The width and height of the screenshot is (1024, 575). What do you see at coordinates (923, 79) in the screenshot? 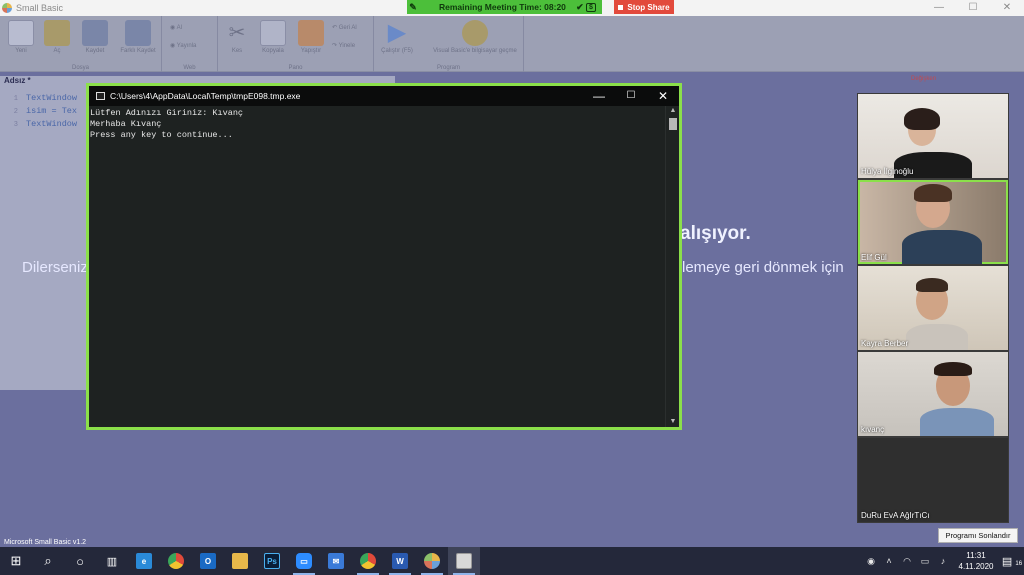
I see `variables-panel-label: Değişken` at bounding box center [923, 79].